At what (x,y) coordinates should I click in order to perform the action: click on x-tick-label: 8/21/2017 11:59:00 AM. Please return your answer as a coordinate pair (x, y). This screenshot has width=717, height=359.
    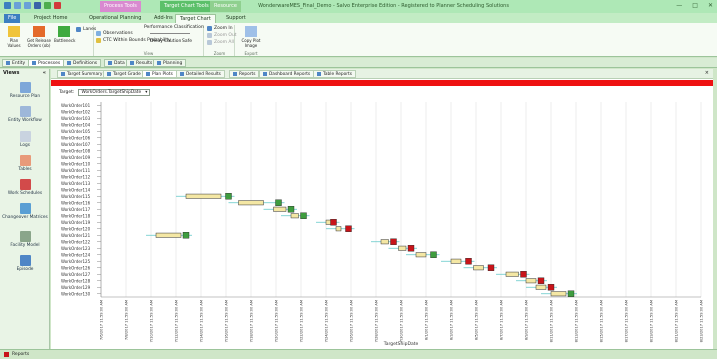
    Looking at the image, I should click on (677, 321).